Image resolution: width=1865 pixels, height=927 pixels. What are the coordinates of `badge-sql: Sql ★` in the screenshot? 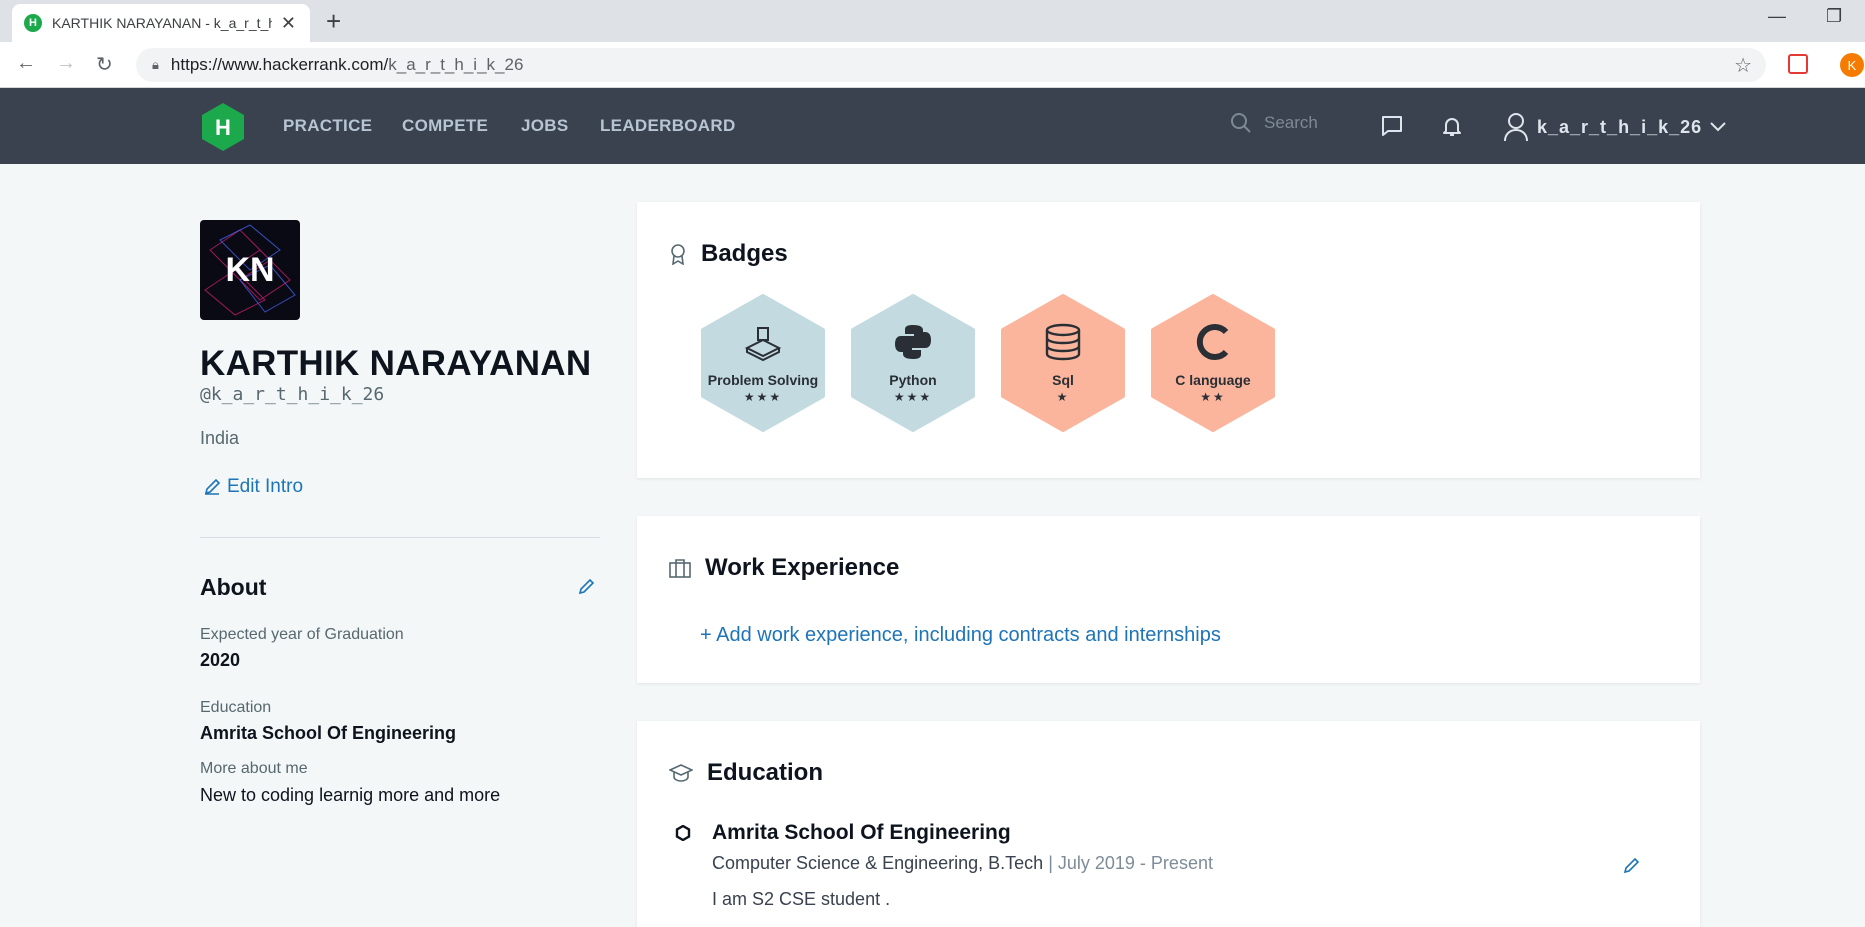 It's located at (1063, 363).